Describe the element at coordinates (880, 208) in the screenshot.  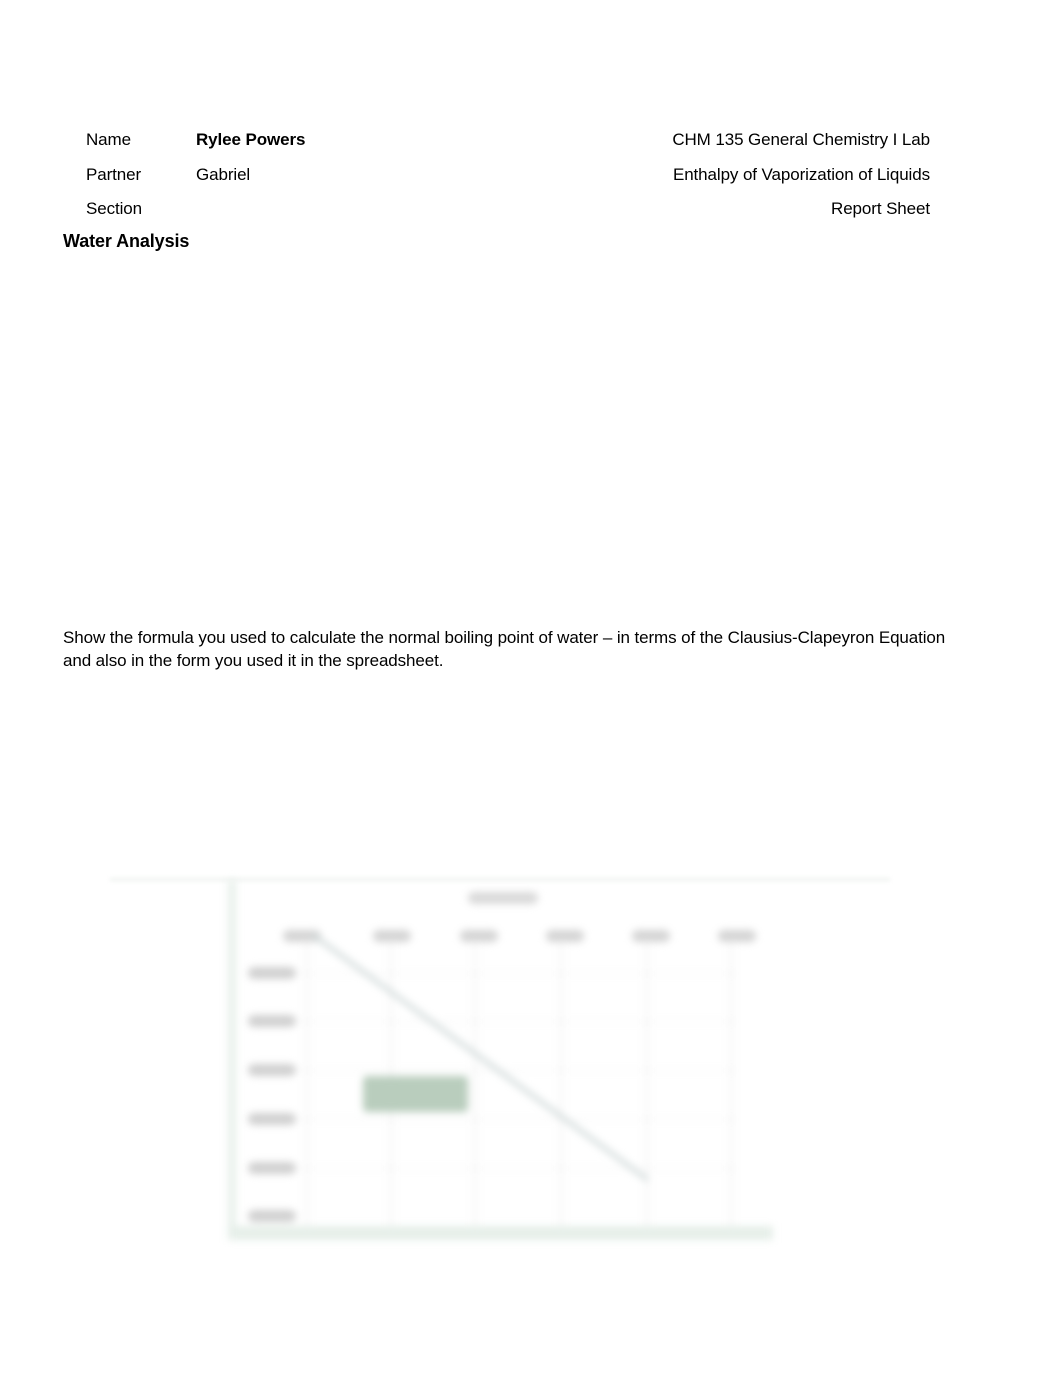
I see `sheet-type: Report Sheet` at that location.